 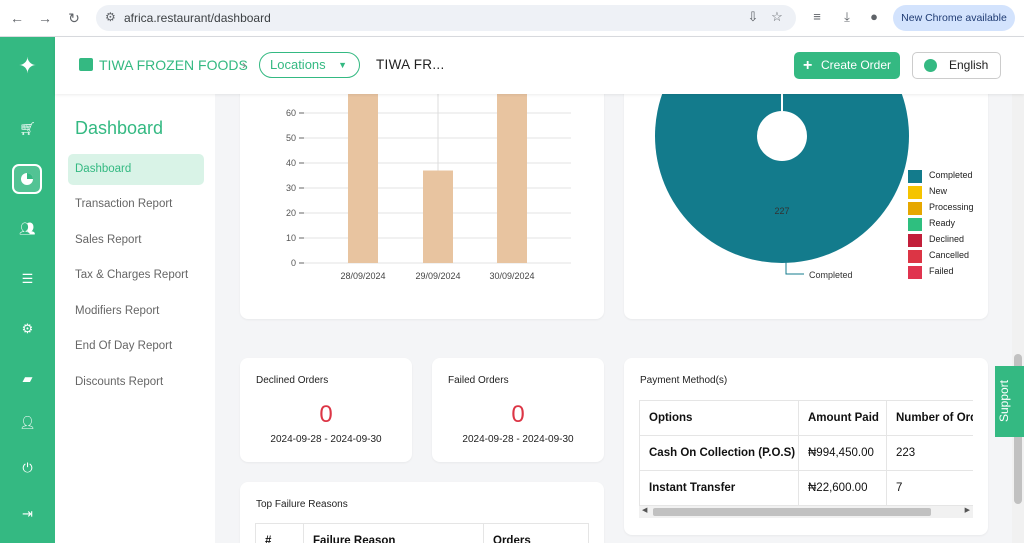 I want to click on column-header: Failure Reason, so click(x=393, y=533).